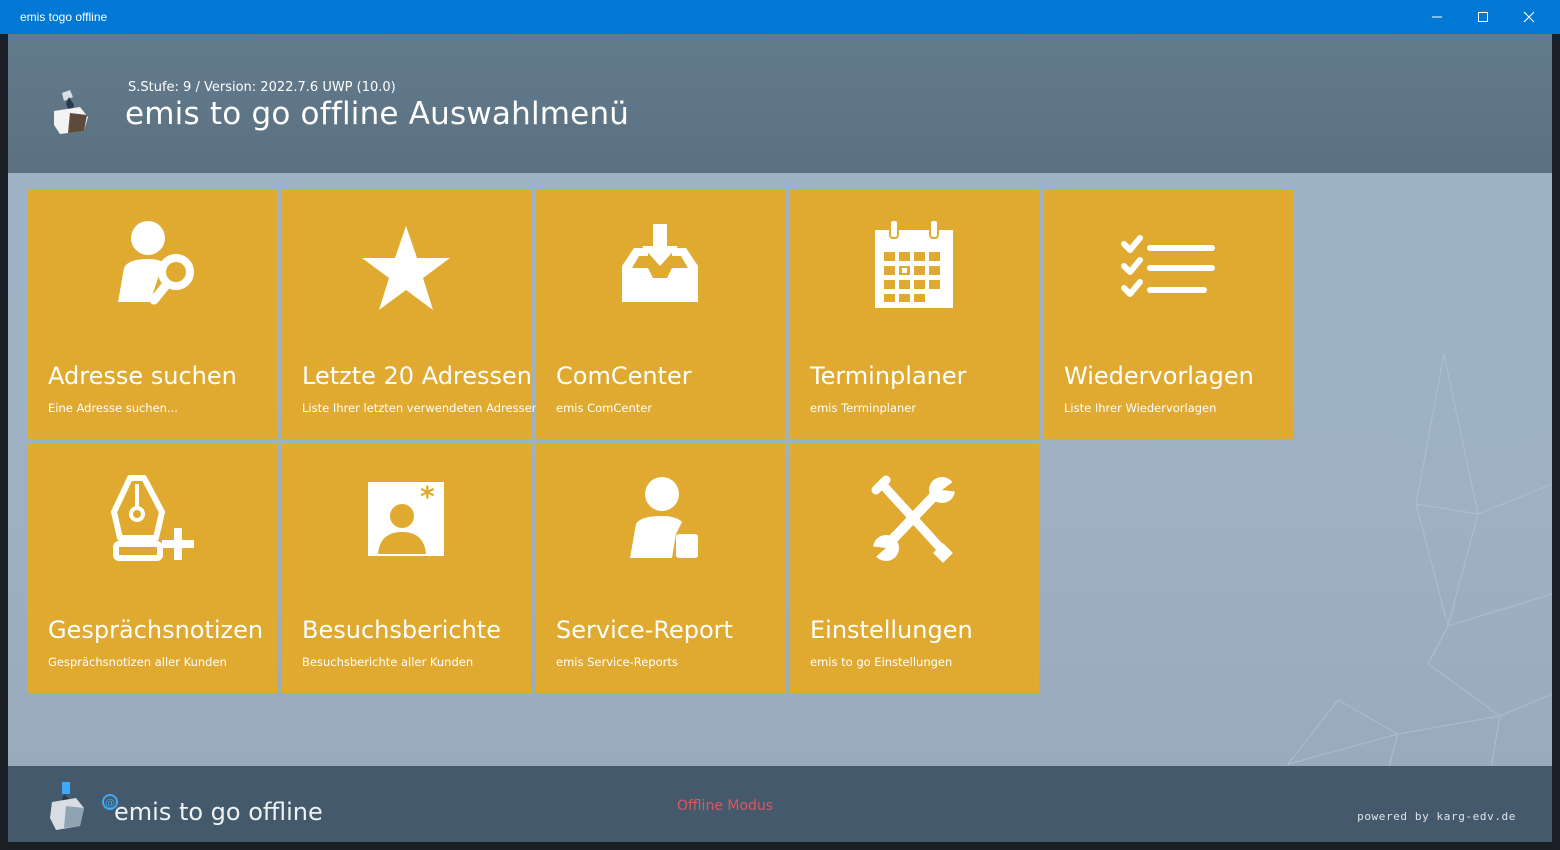  I want to click on emis-logo-icon, so click(71, 112).